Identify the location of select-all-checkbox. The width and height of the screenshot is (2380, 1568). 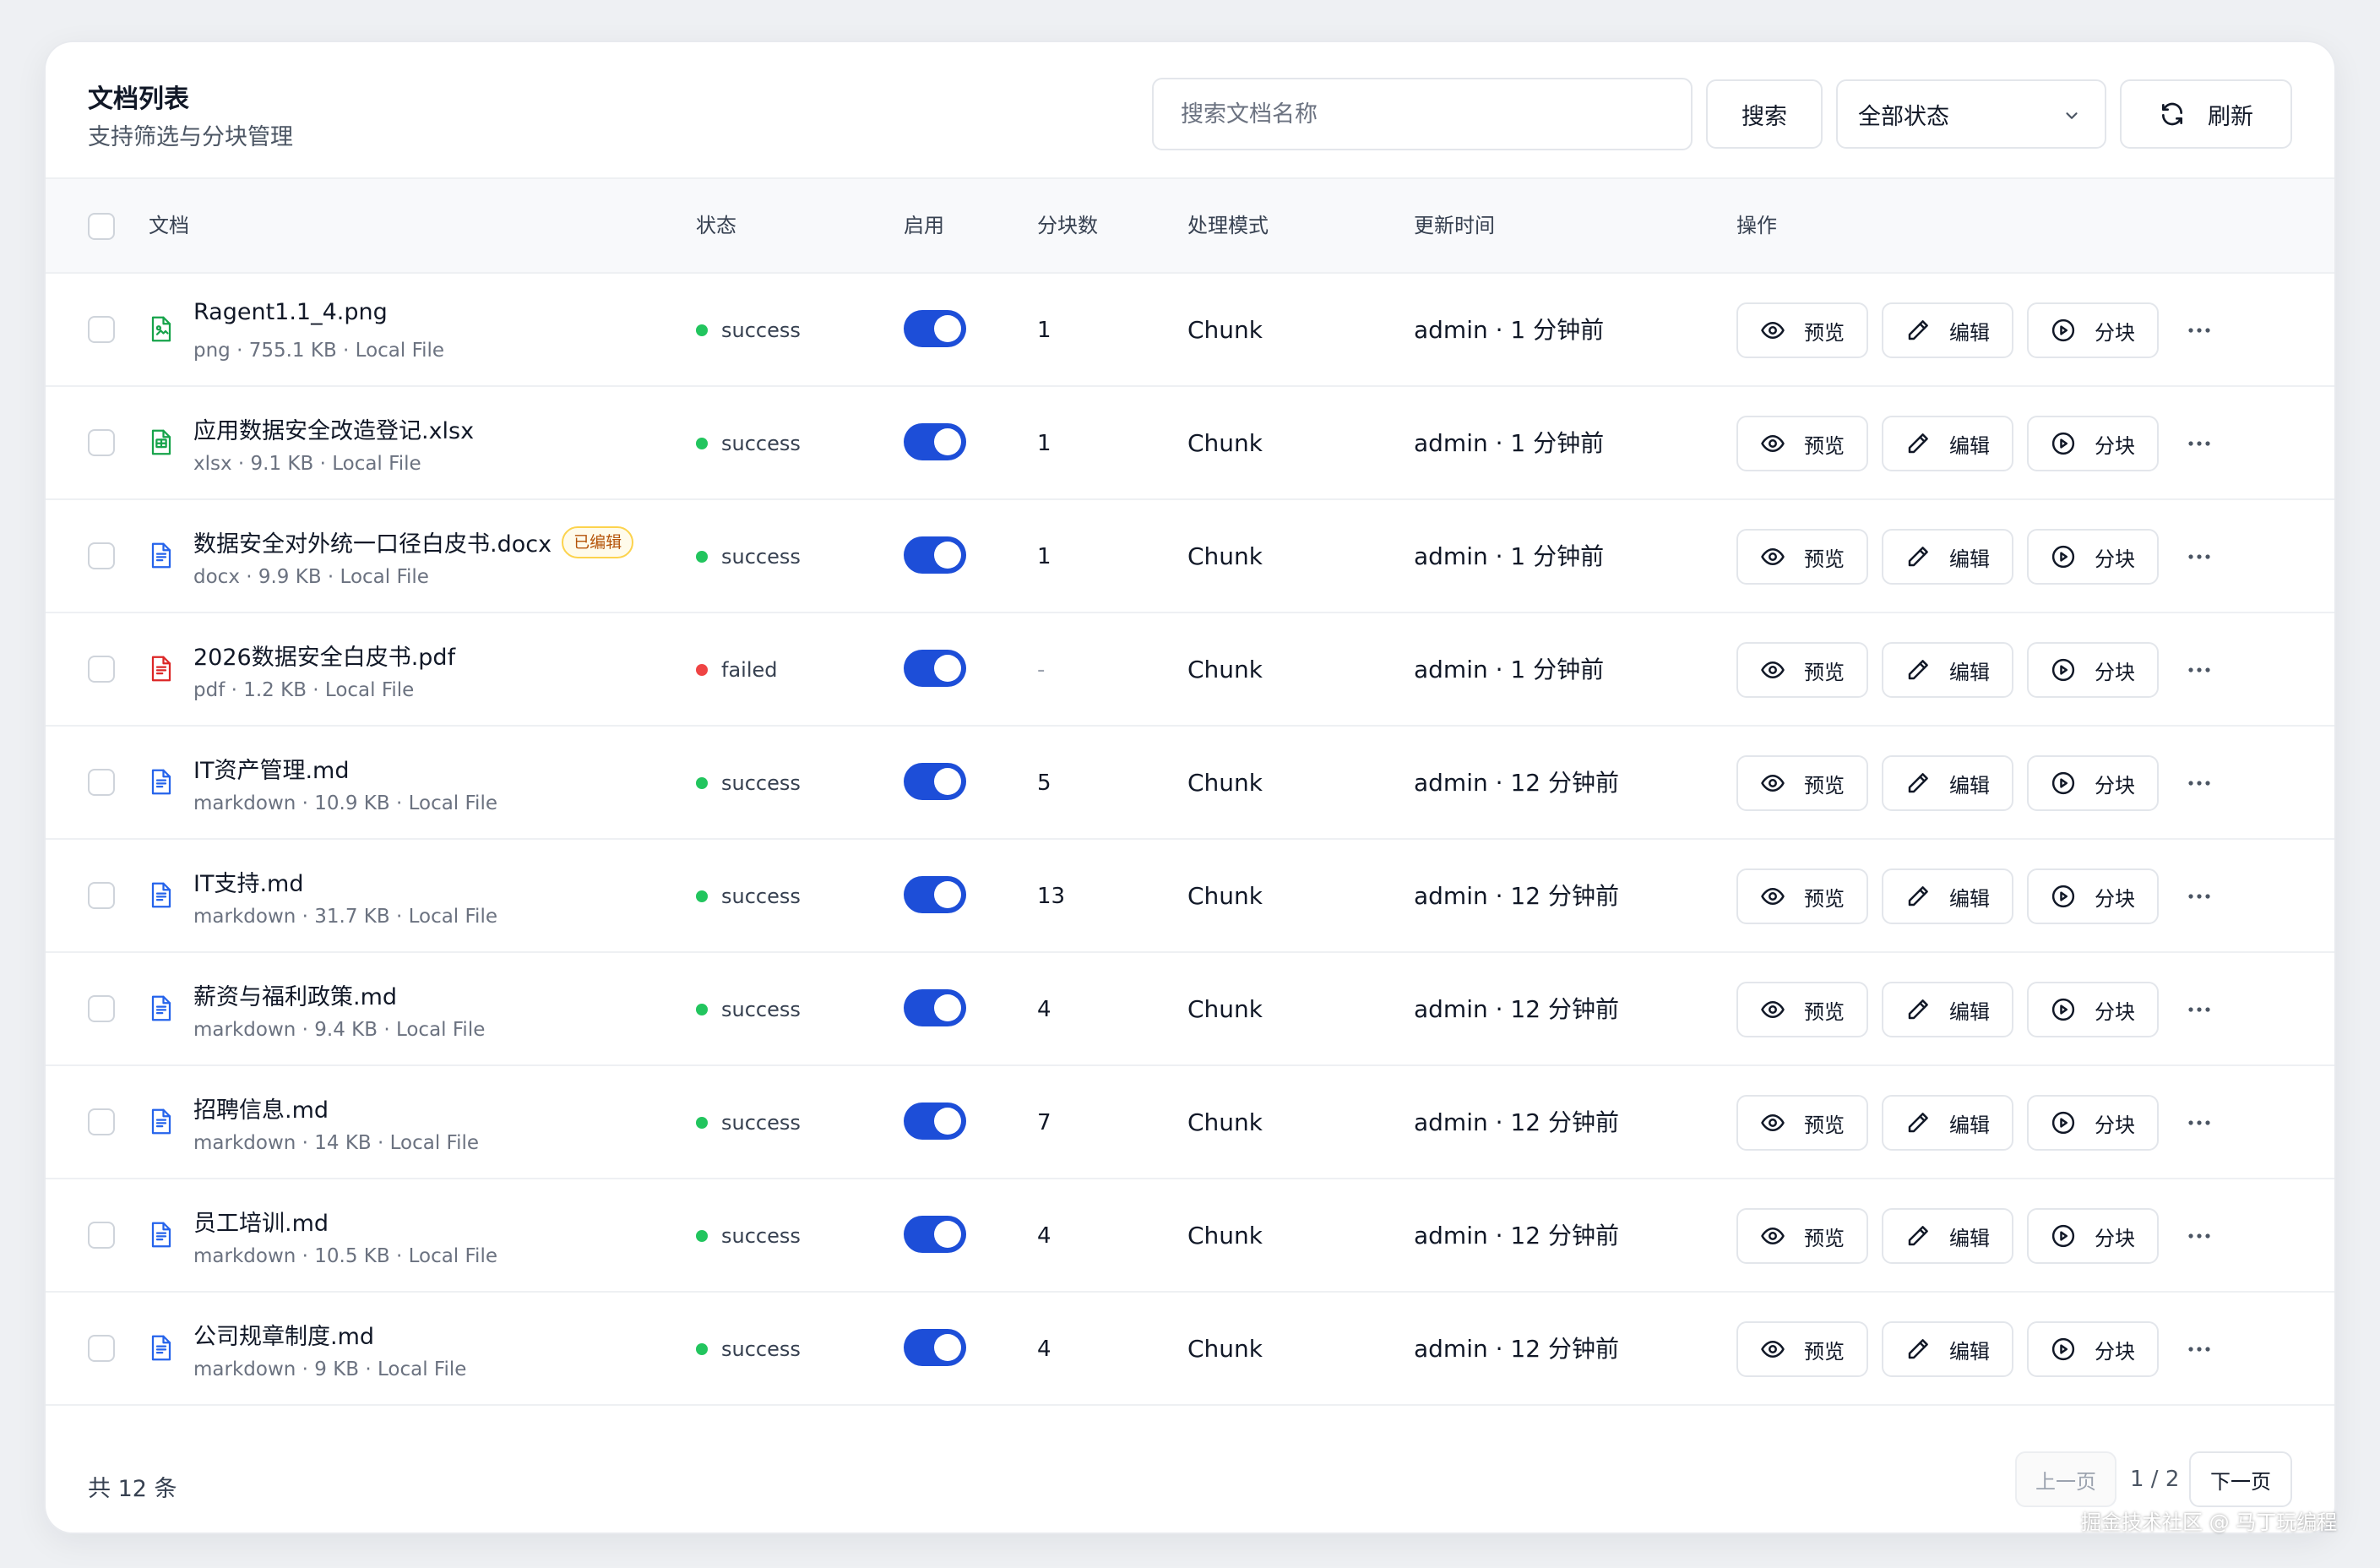
(102, 226).